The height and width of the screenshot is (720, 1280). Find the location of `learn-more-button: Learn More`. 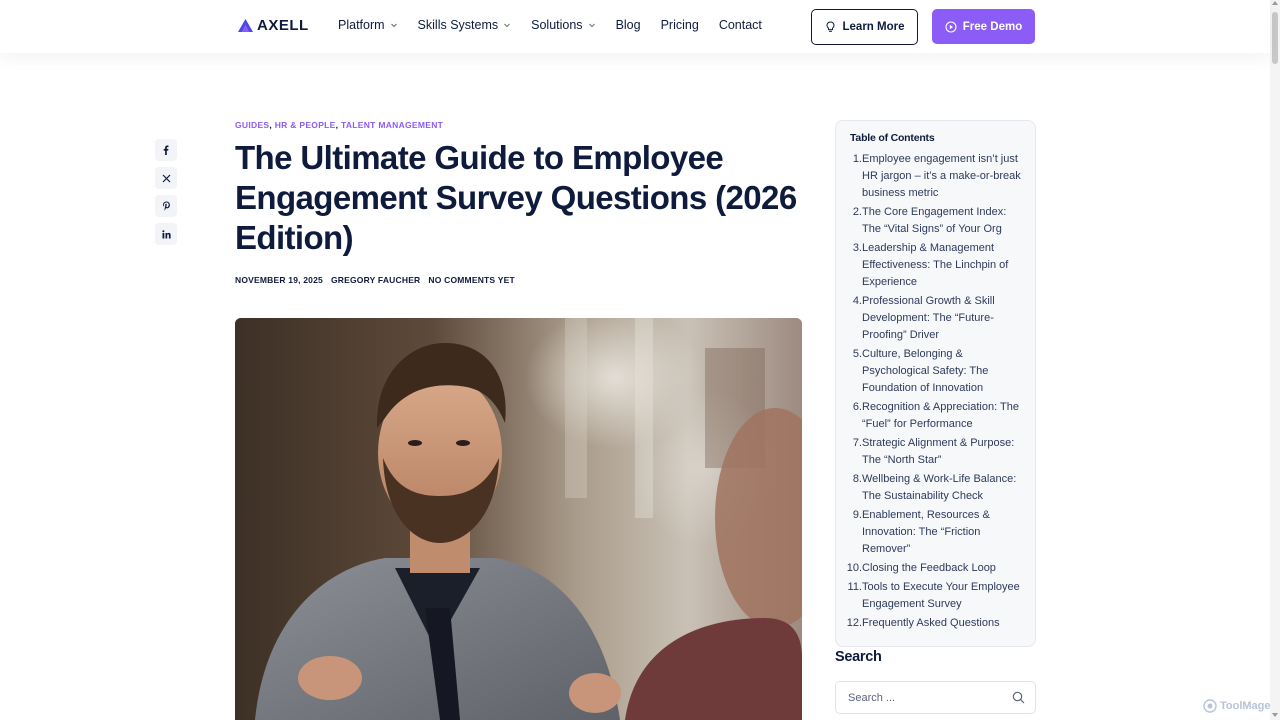

learn-more-button: Learn More is located at coordinates (864, 27).